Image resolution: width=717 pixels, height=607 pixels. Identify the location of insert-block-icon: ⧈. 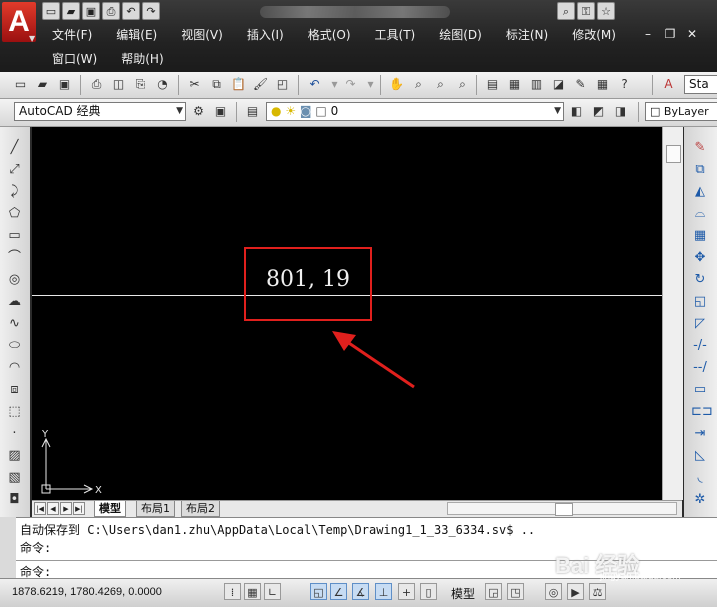
(14, 389).